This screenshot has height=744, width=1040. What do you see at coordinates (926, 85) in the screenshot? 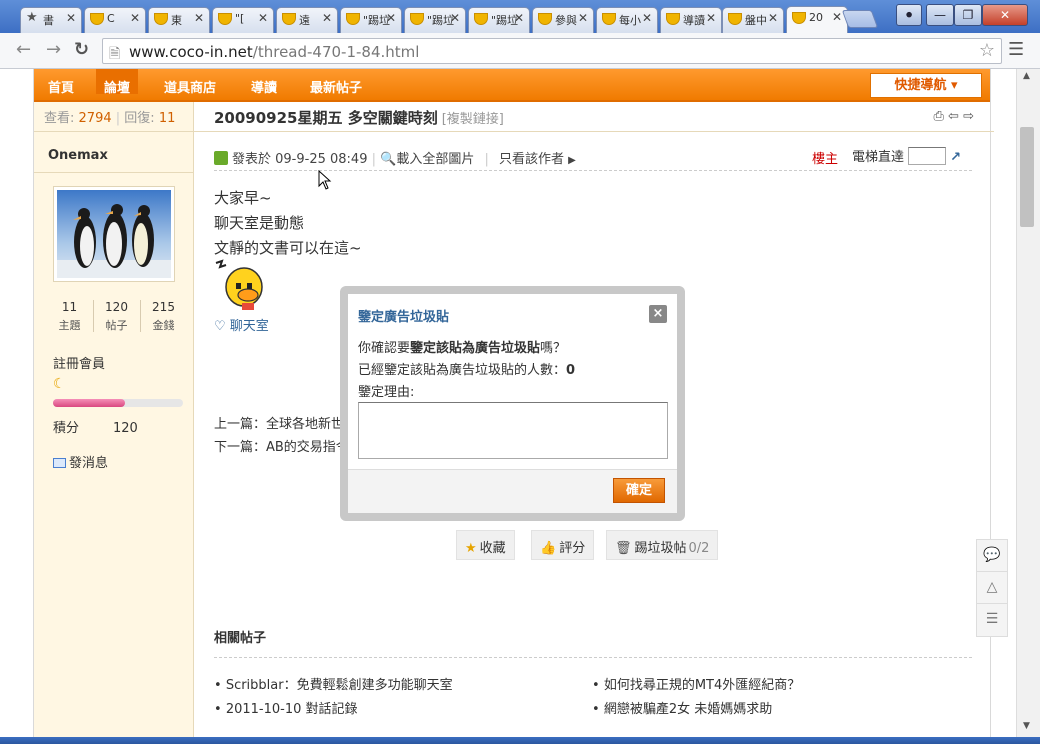
I see `quick-nav-button: 快捷導航 ▾` at bounding box center [926, 85].